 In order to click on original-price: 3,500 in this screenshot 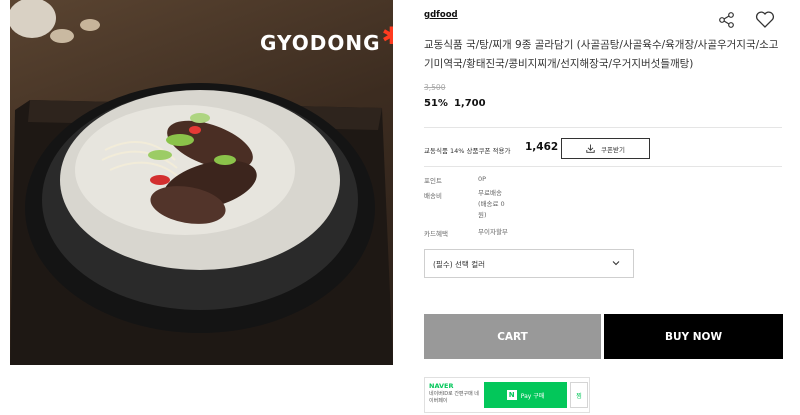, I will do `click(435, 87)`.